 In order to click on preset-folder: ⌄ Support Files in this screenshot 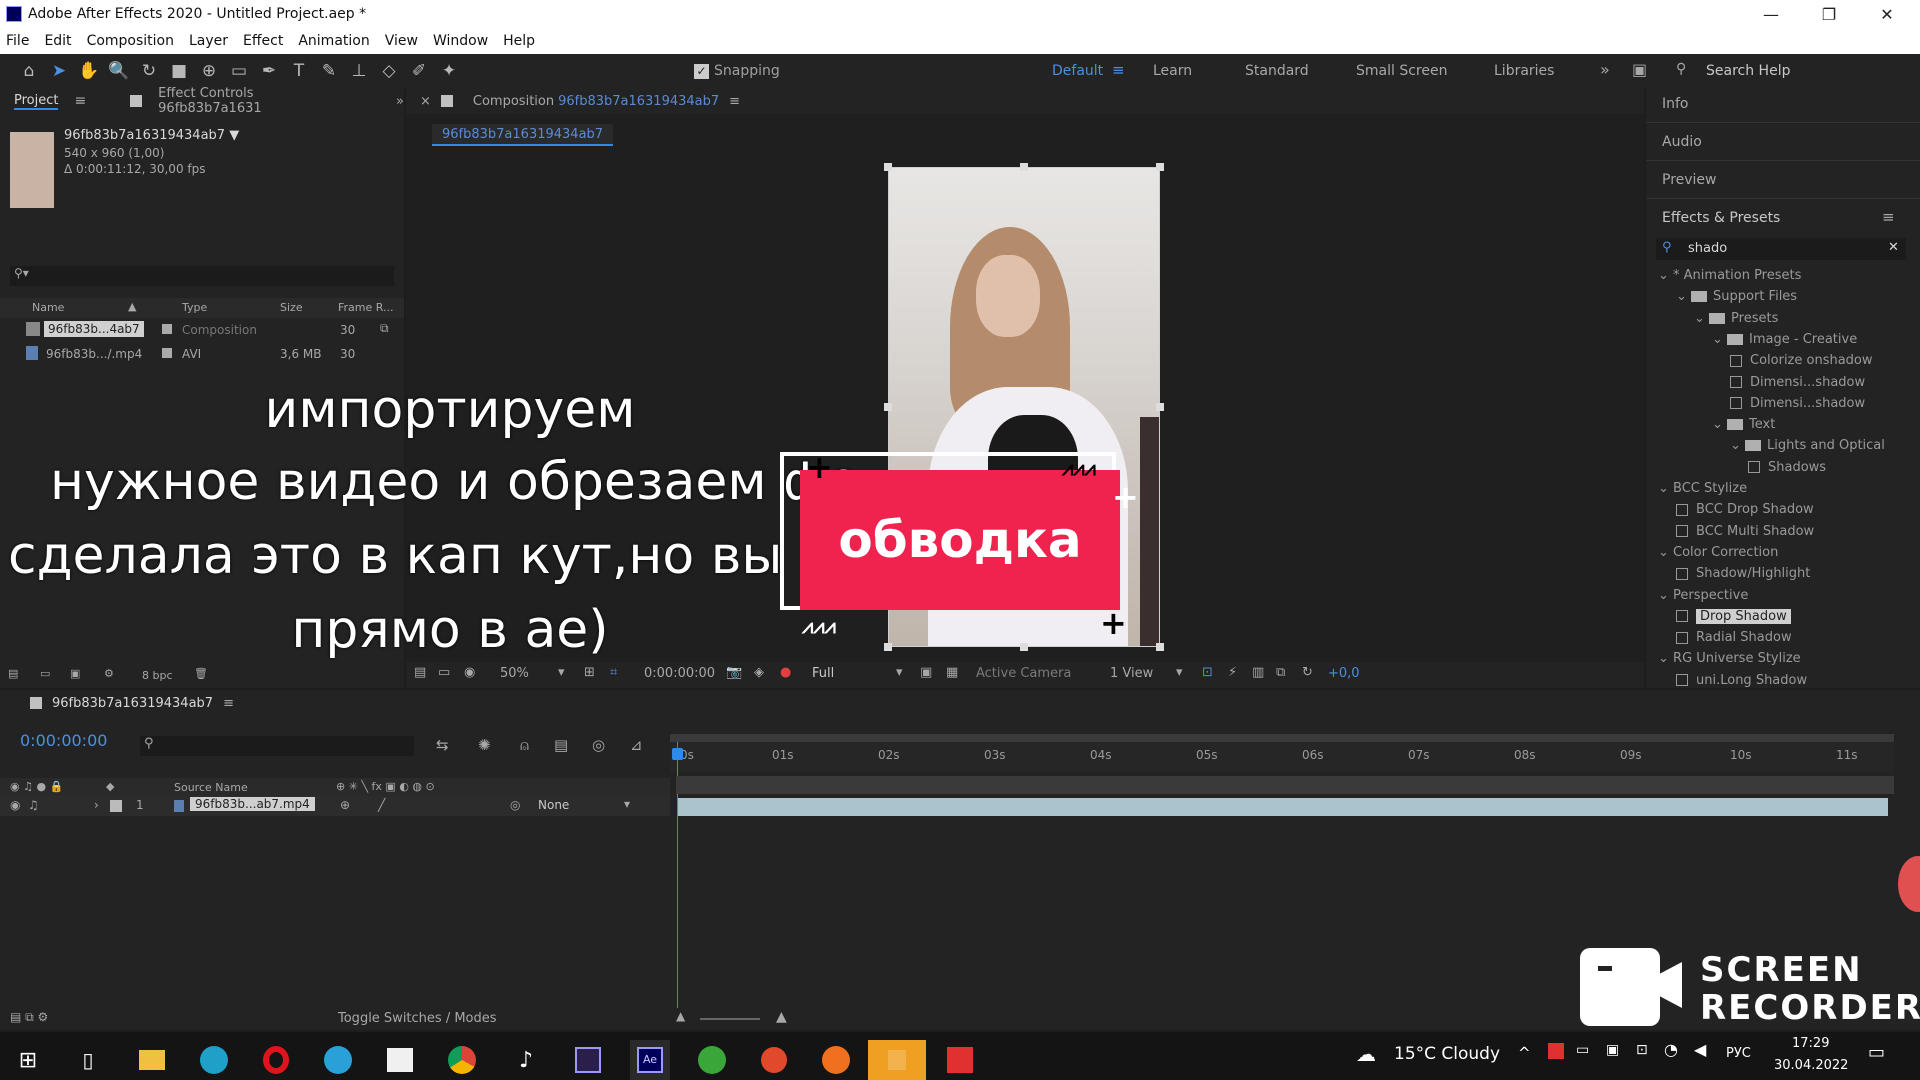, I will do `click(1736, 296)`.